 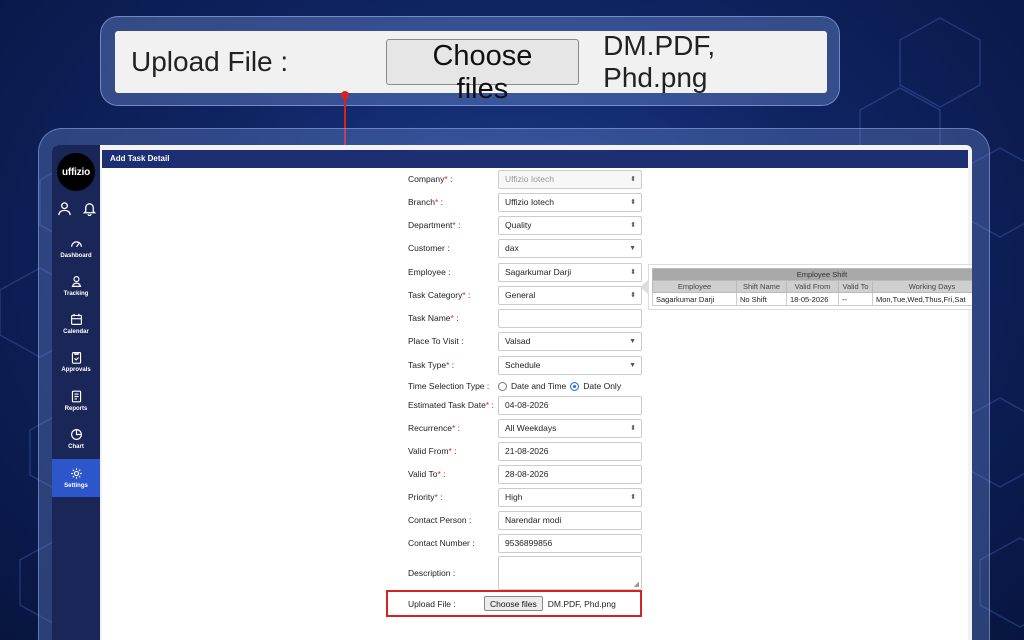 I want to click on priority-select: High ⬍, so click(x=570, y=497).